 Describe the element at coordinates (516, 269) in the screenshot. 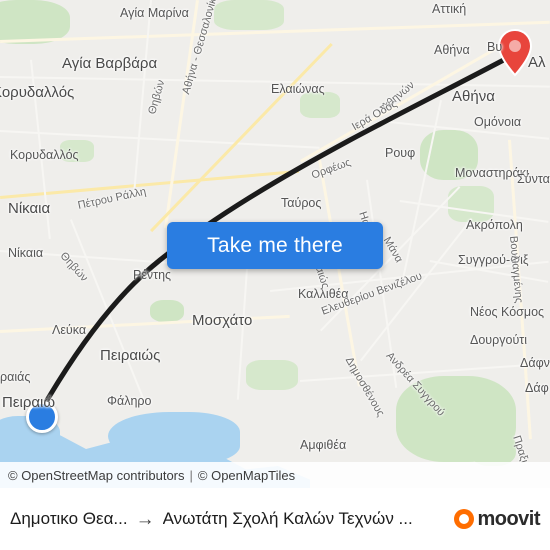

I see `map-road-label: Βουλιαγμένης` at that location.